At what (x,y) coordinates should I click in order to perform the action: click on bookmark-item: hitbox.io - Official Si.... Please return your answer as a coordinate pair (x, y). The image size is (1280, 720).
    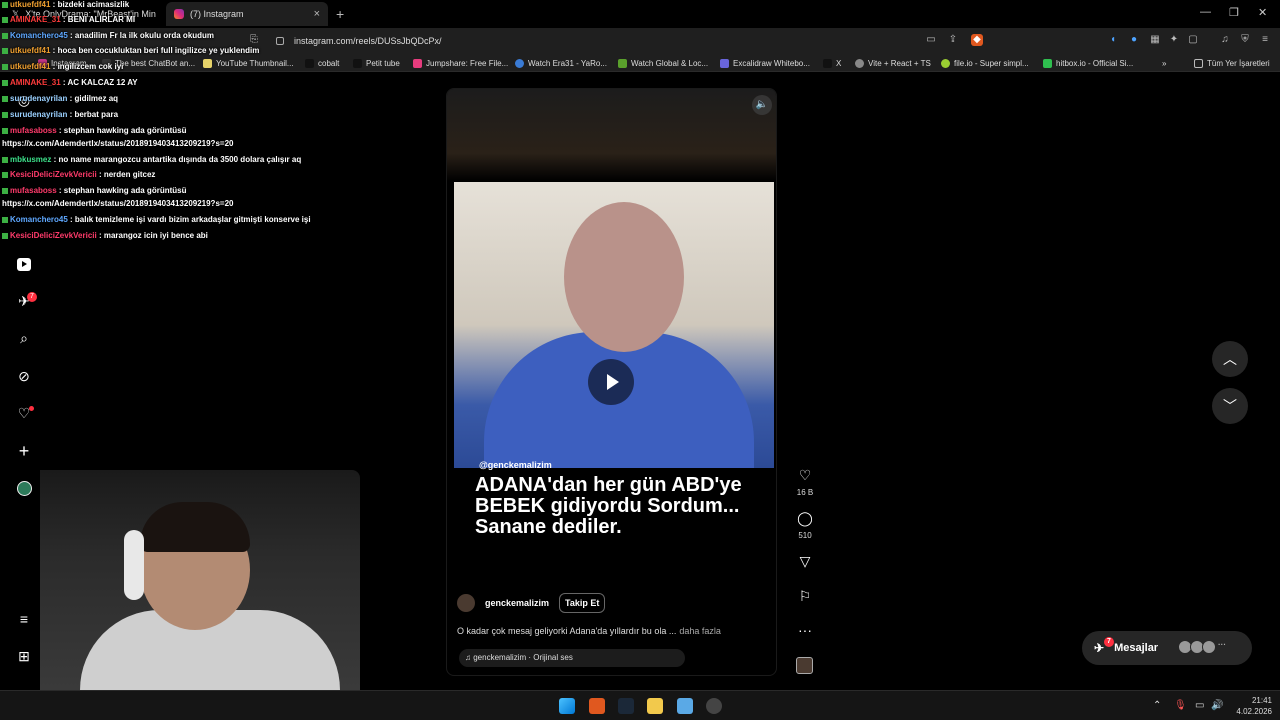
    Looking at the image, I should click on (1088, 63).